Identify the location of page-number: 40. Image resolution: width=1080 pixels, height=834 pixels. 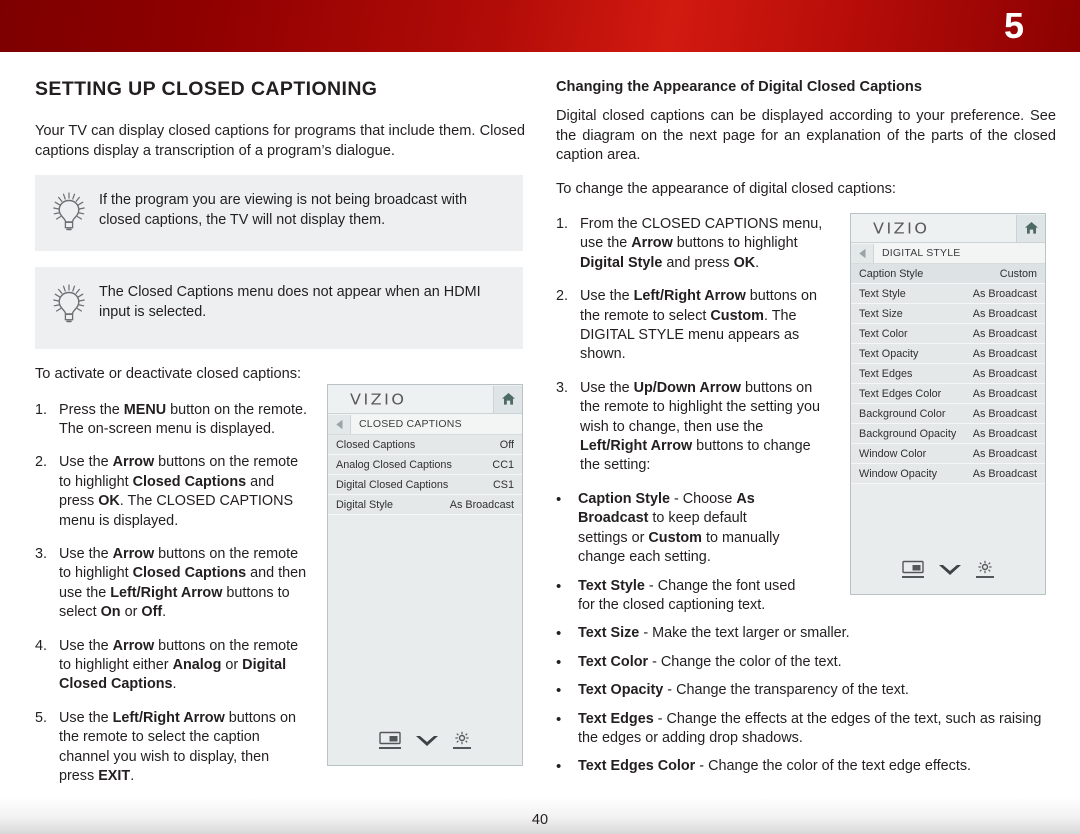
(540, 820).